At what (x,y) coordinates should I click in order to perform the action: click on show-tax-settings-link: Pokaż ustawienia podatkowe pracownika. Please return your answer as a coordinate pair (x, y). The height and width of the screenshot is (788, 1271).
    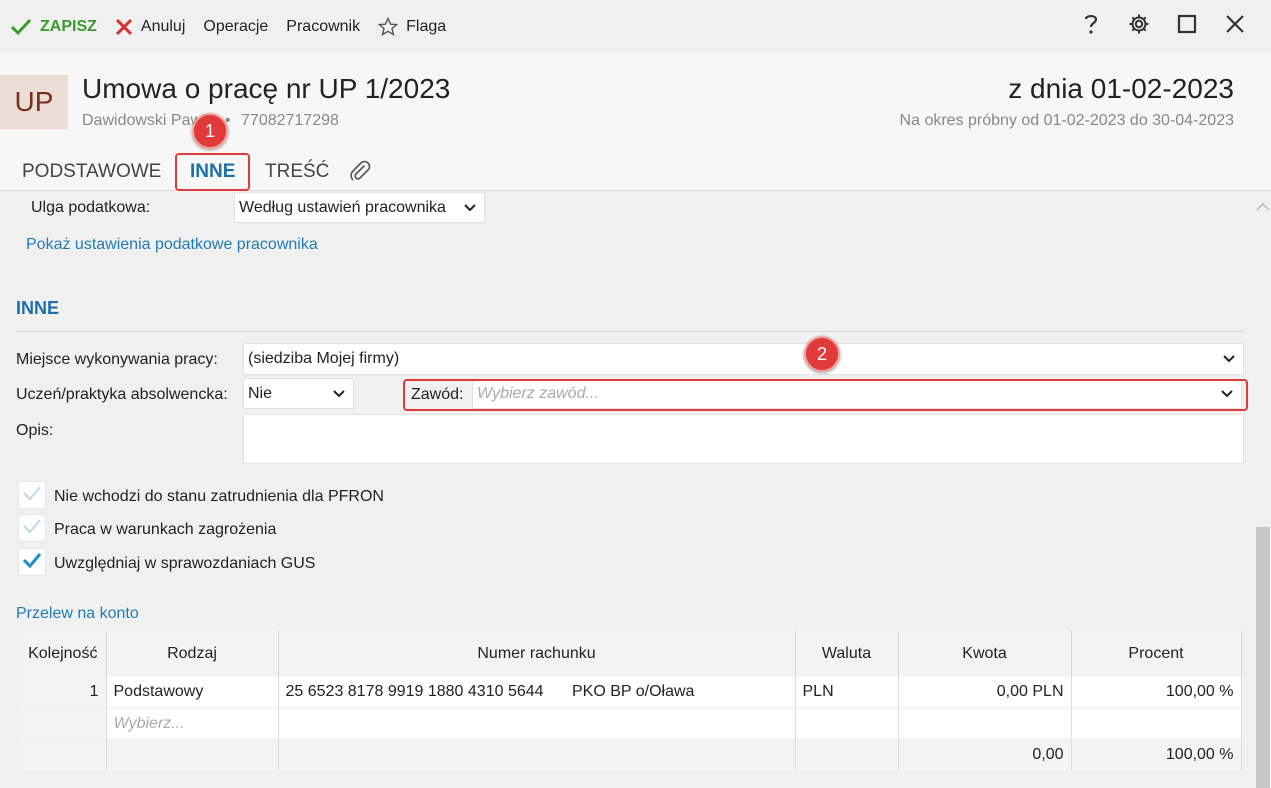
    Looking at the image, I should click on (172, 245).